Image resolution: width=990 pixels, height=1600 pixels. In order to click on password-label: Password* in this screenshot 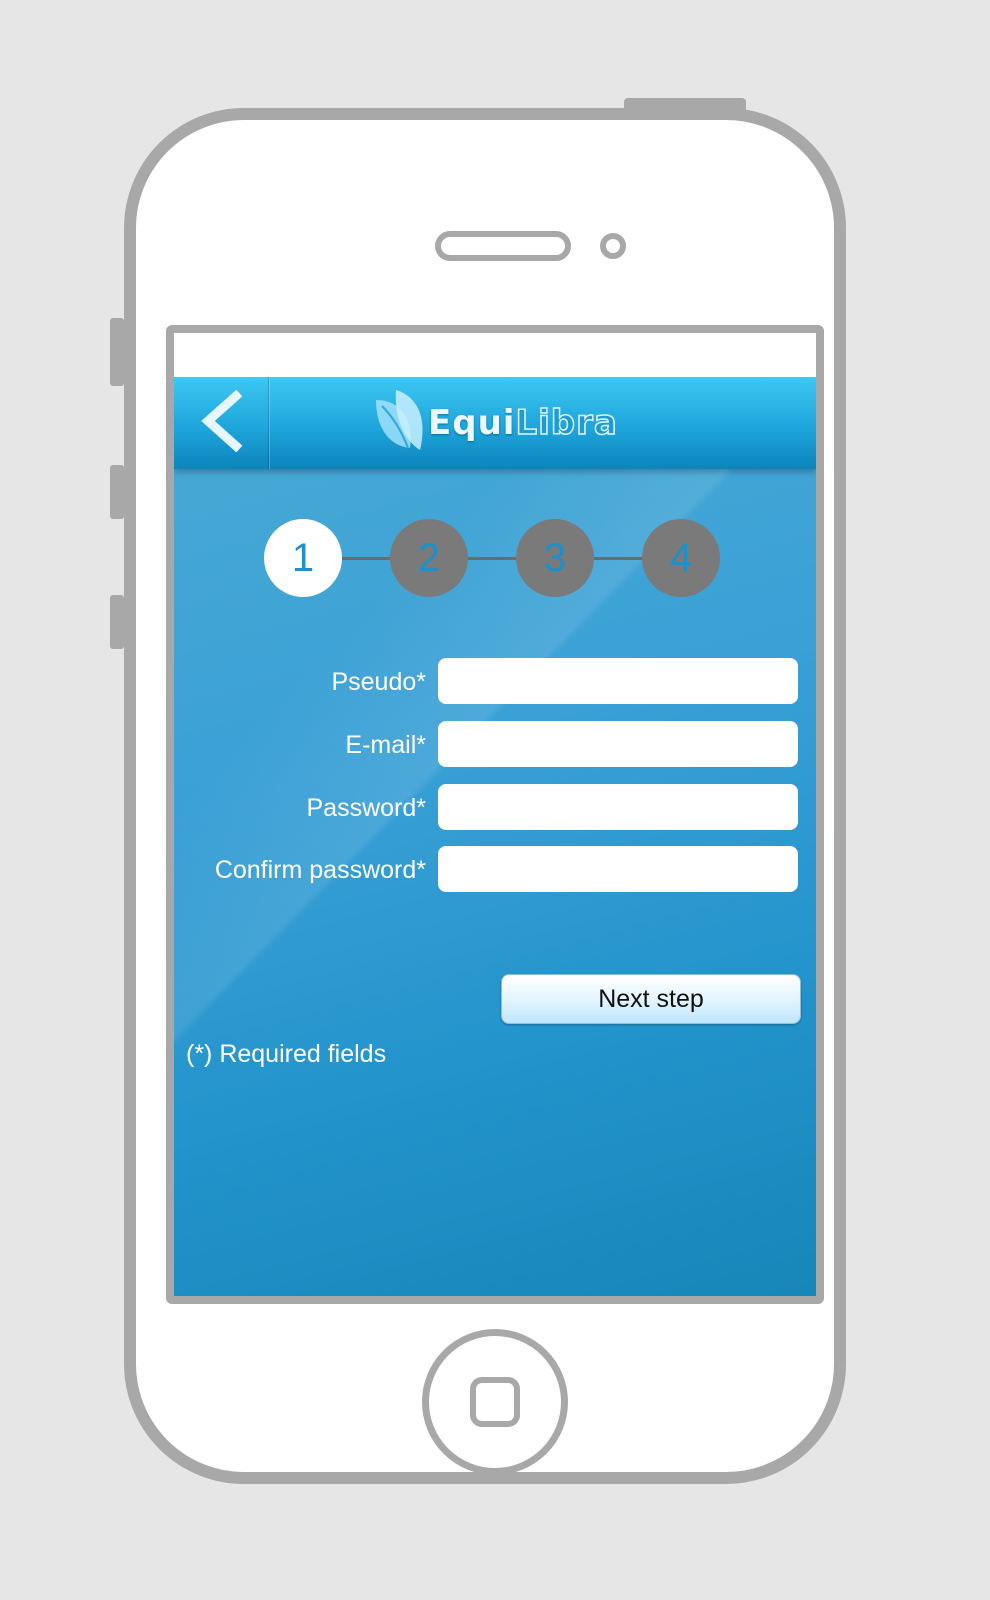, I will do `click(366, 807)`.